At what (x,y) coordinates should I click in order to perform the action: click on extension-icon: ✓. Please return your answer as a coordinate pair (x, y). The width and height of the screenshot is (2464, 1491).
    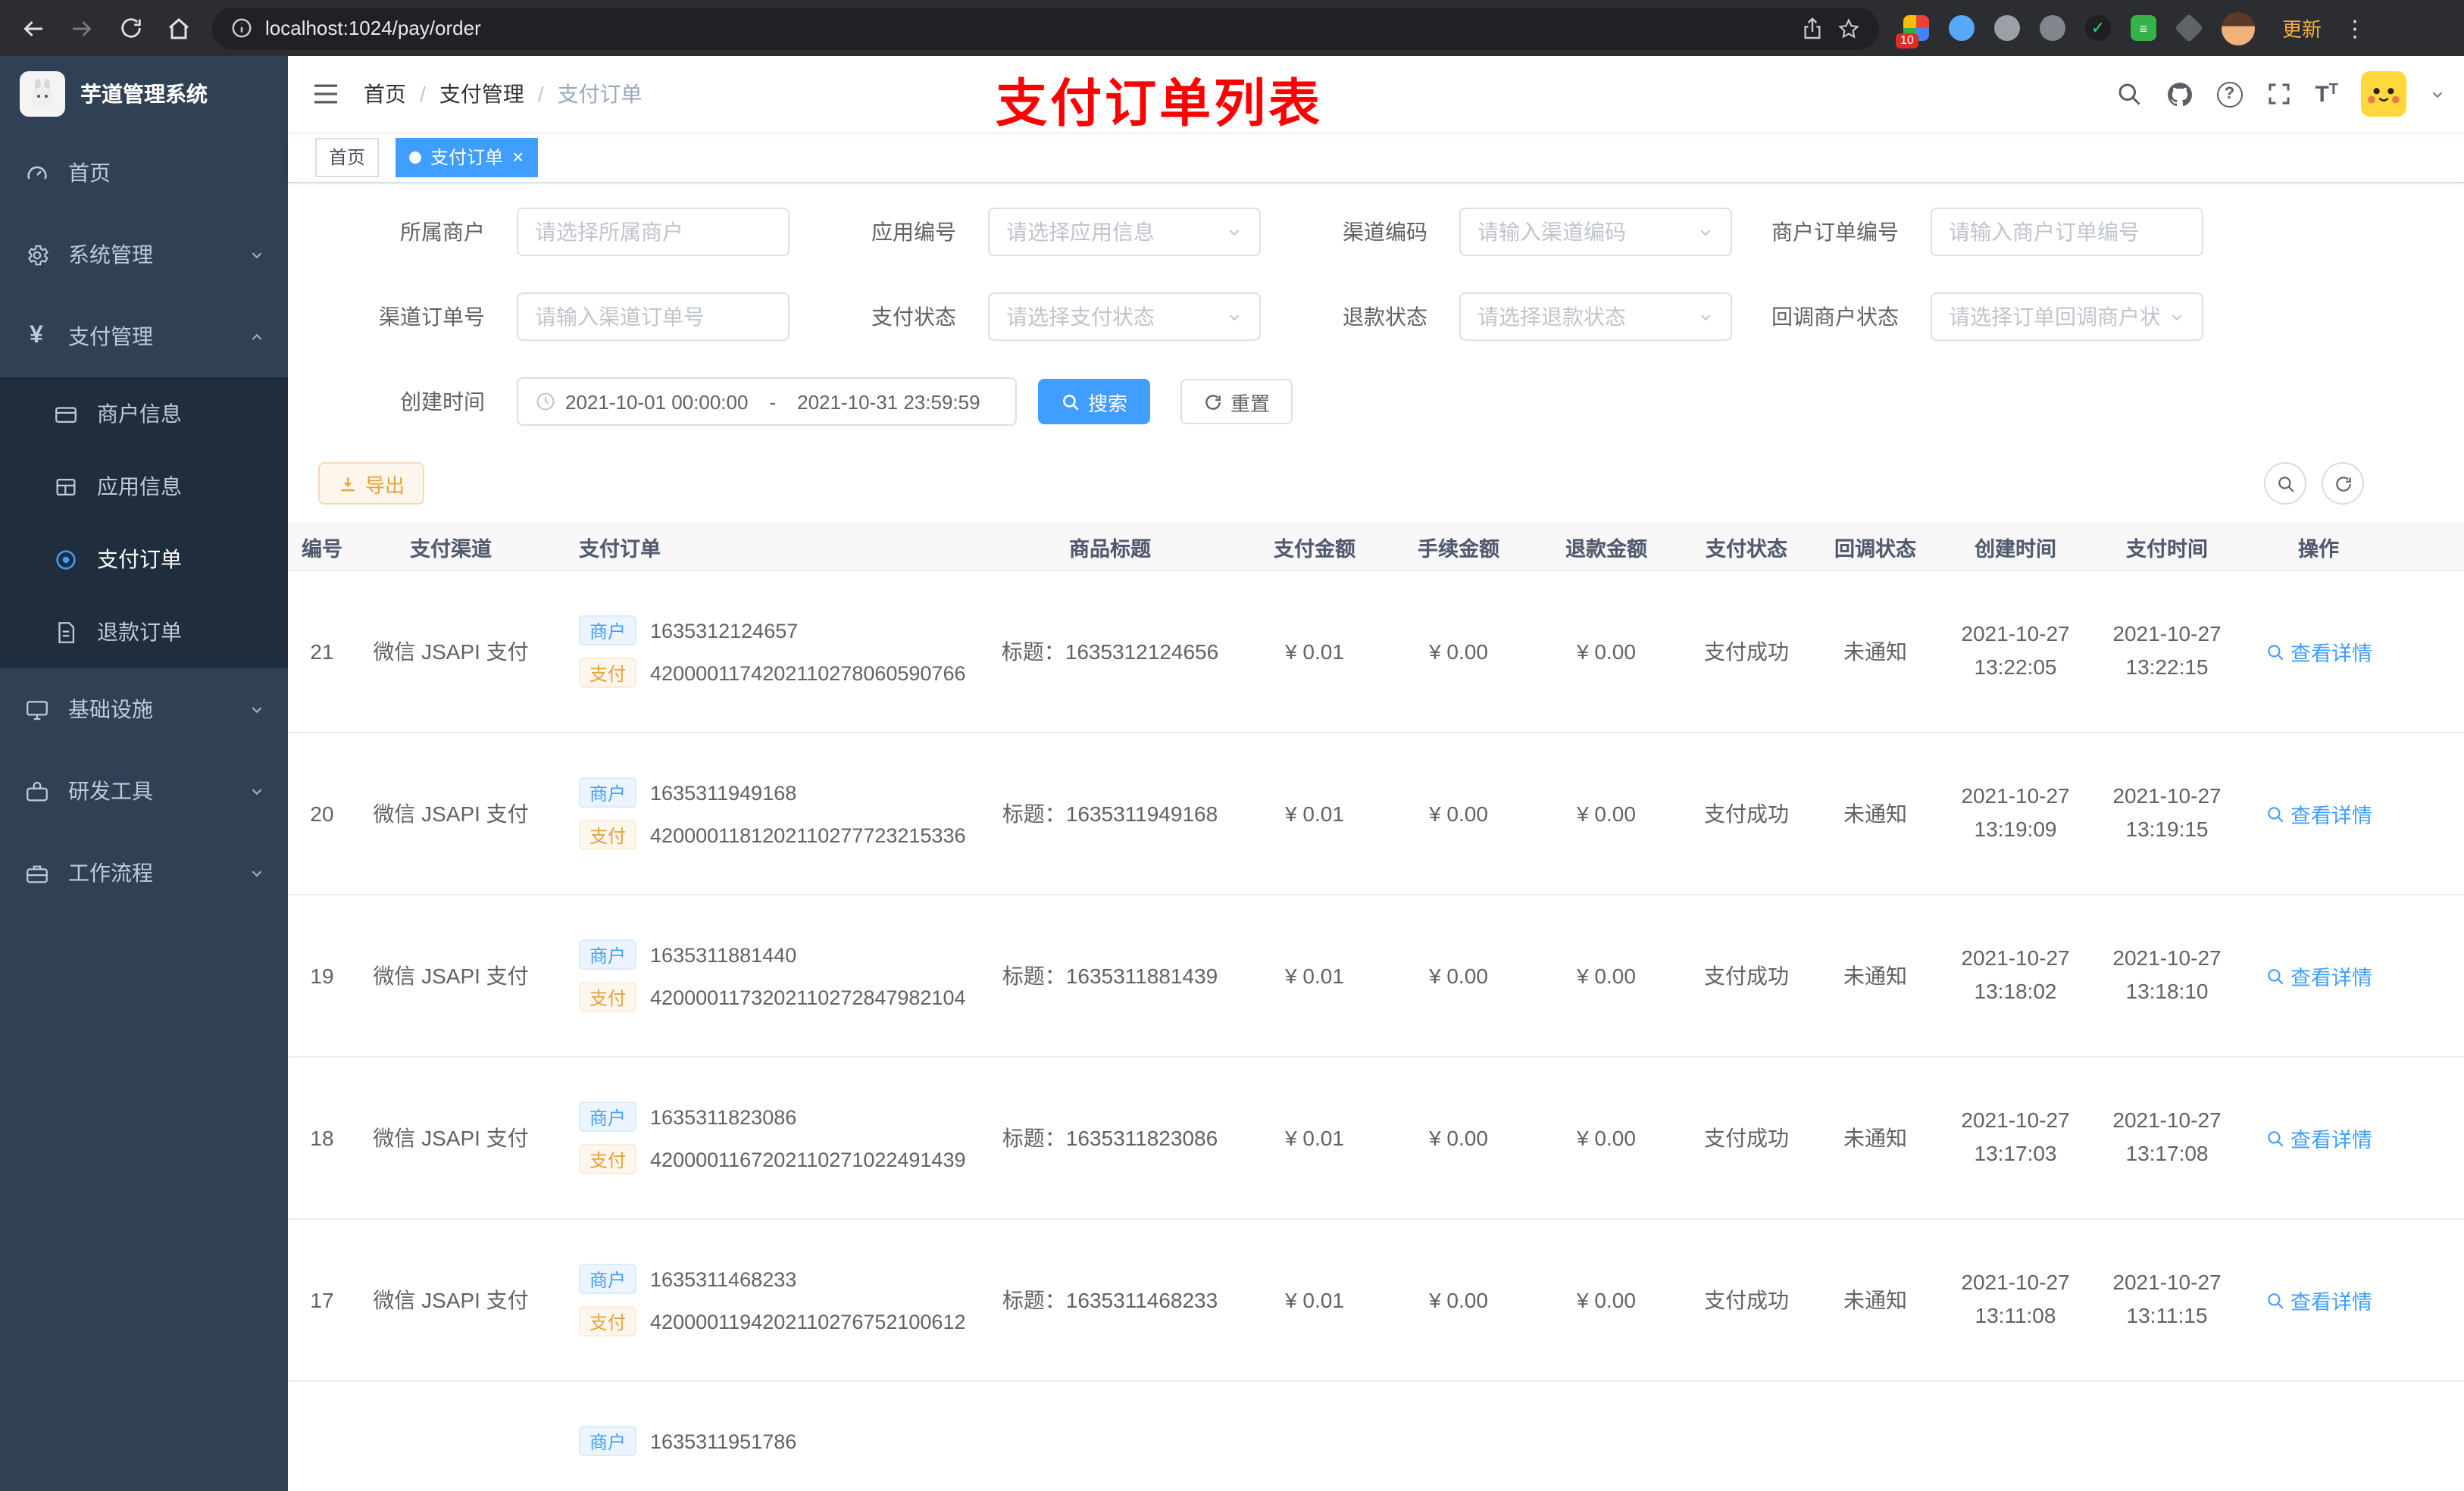
    Looking at the image, I should click on (2098, 28).